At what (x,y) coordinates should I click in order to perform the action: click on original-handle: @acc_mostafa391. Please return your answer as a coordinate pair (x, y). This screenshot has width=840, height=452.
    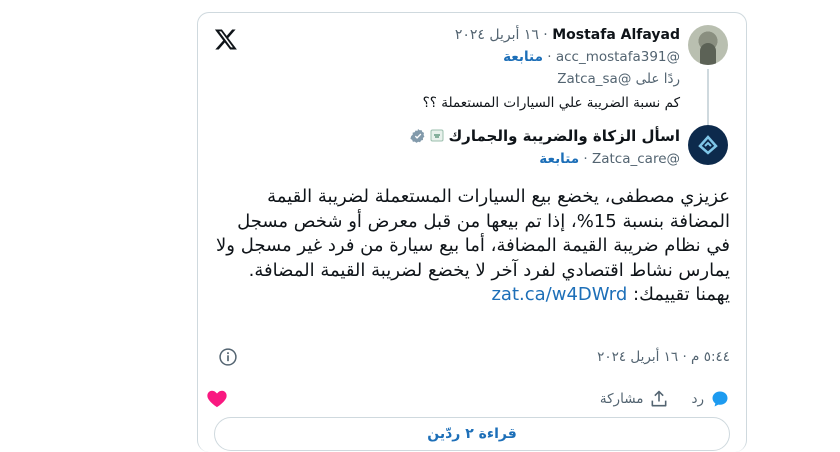
    Looking at the image, I should click on (618, 57).